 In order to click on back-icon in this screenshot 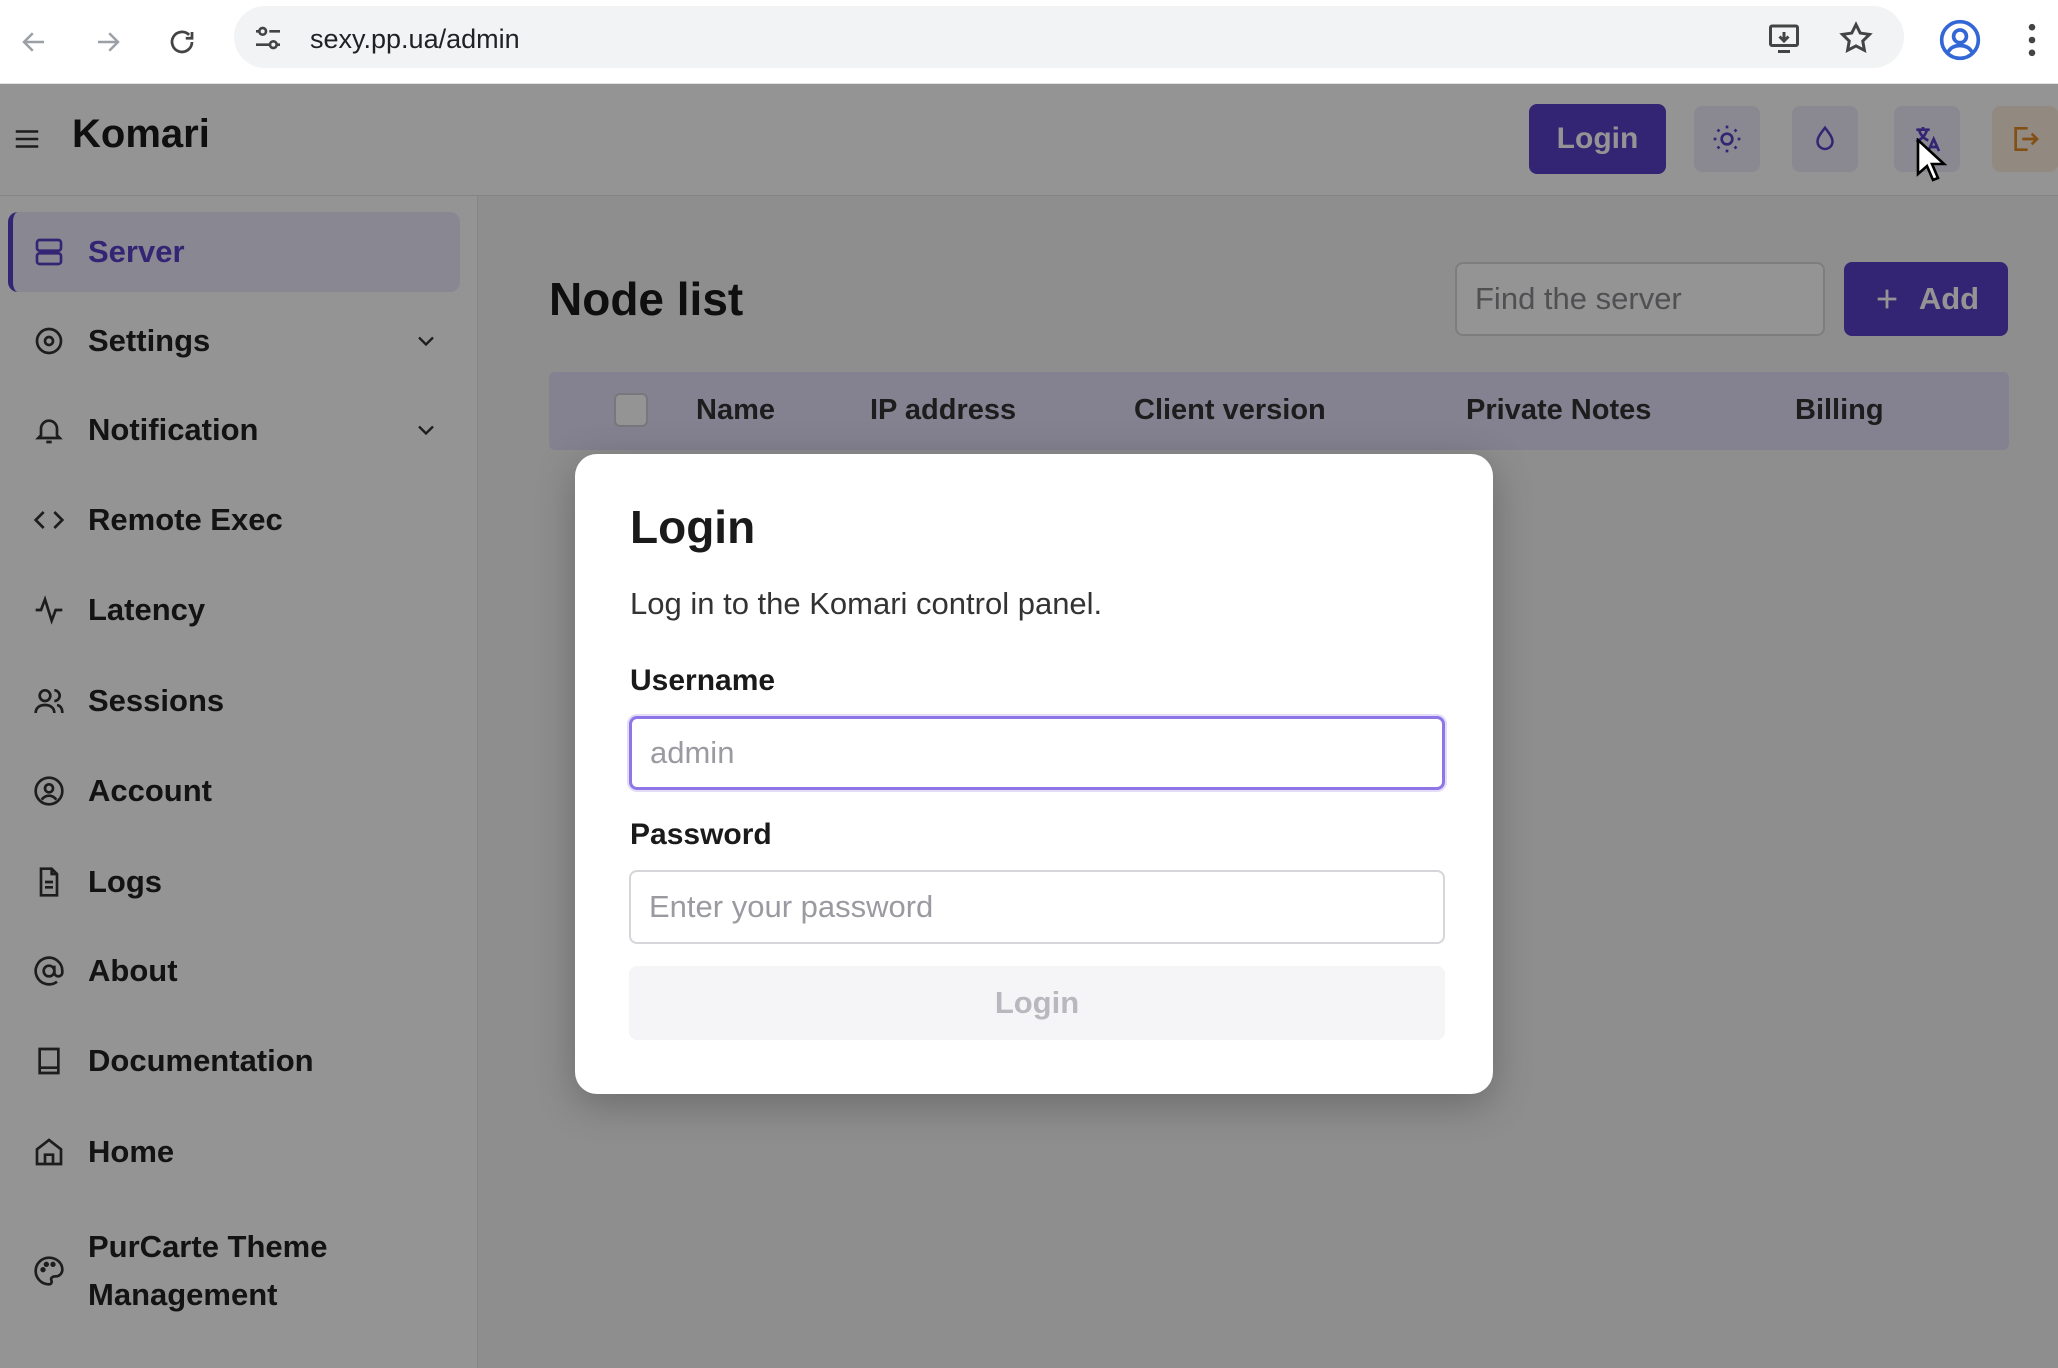, I will do `click(34, 42)`.